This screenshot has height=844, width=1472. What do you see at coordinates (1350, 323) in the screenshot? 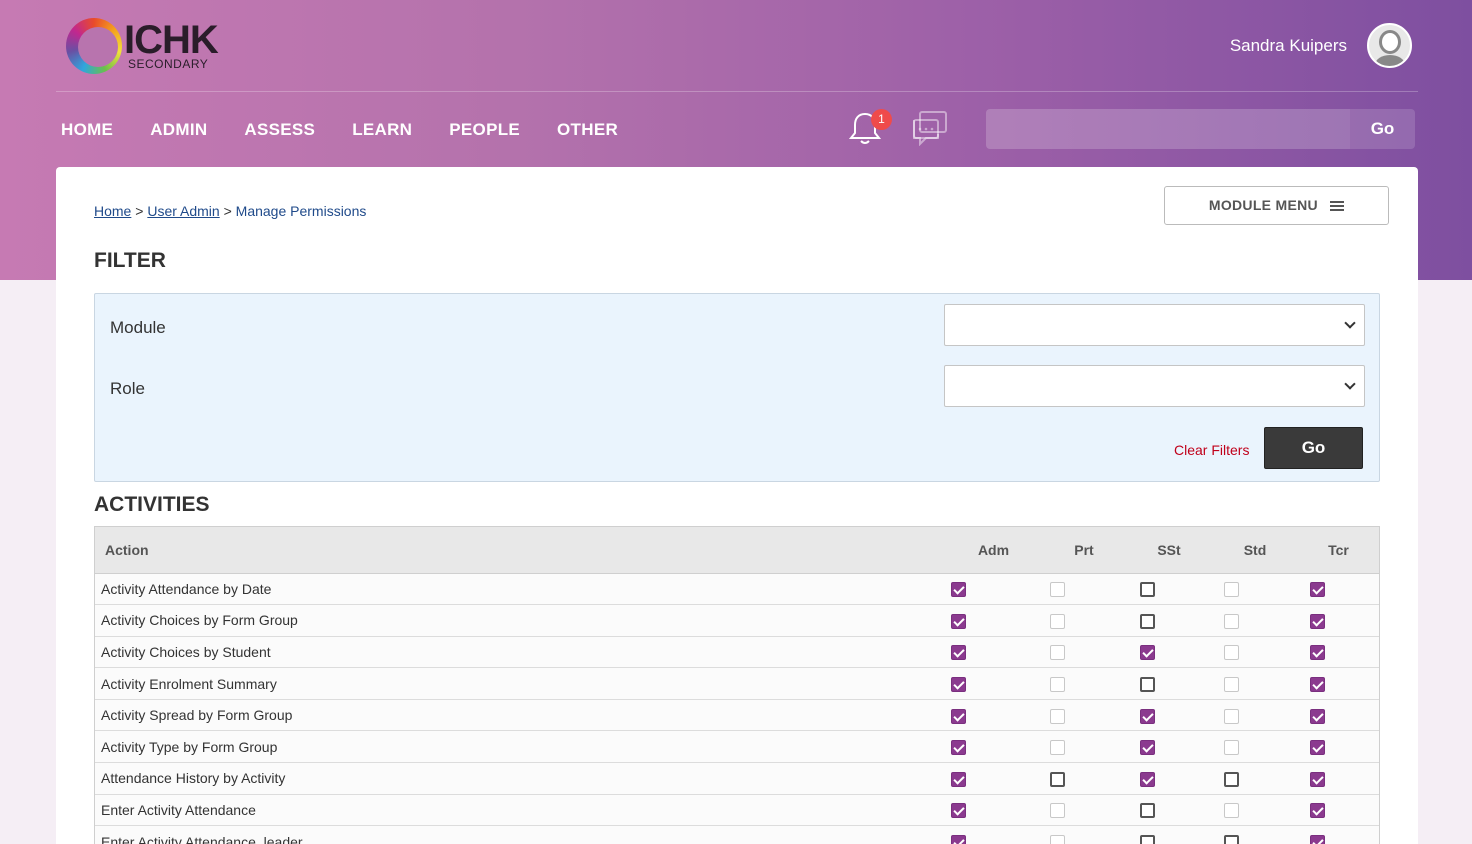
I see `chevron-down-icon` at bounding box center [1350, 323].